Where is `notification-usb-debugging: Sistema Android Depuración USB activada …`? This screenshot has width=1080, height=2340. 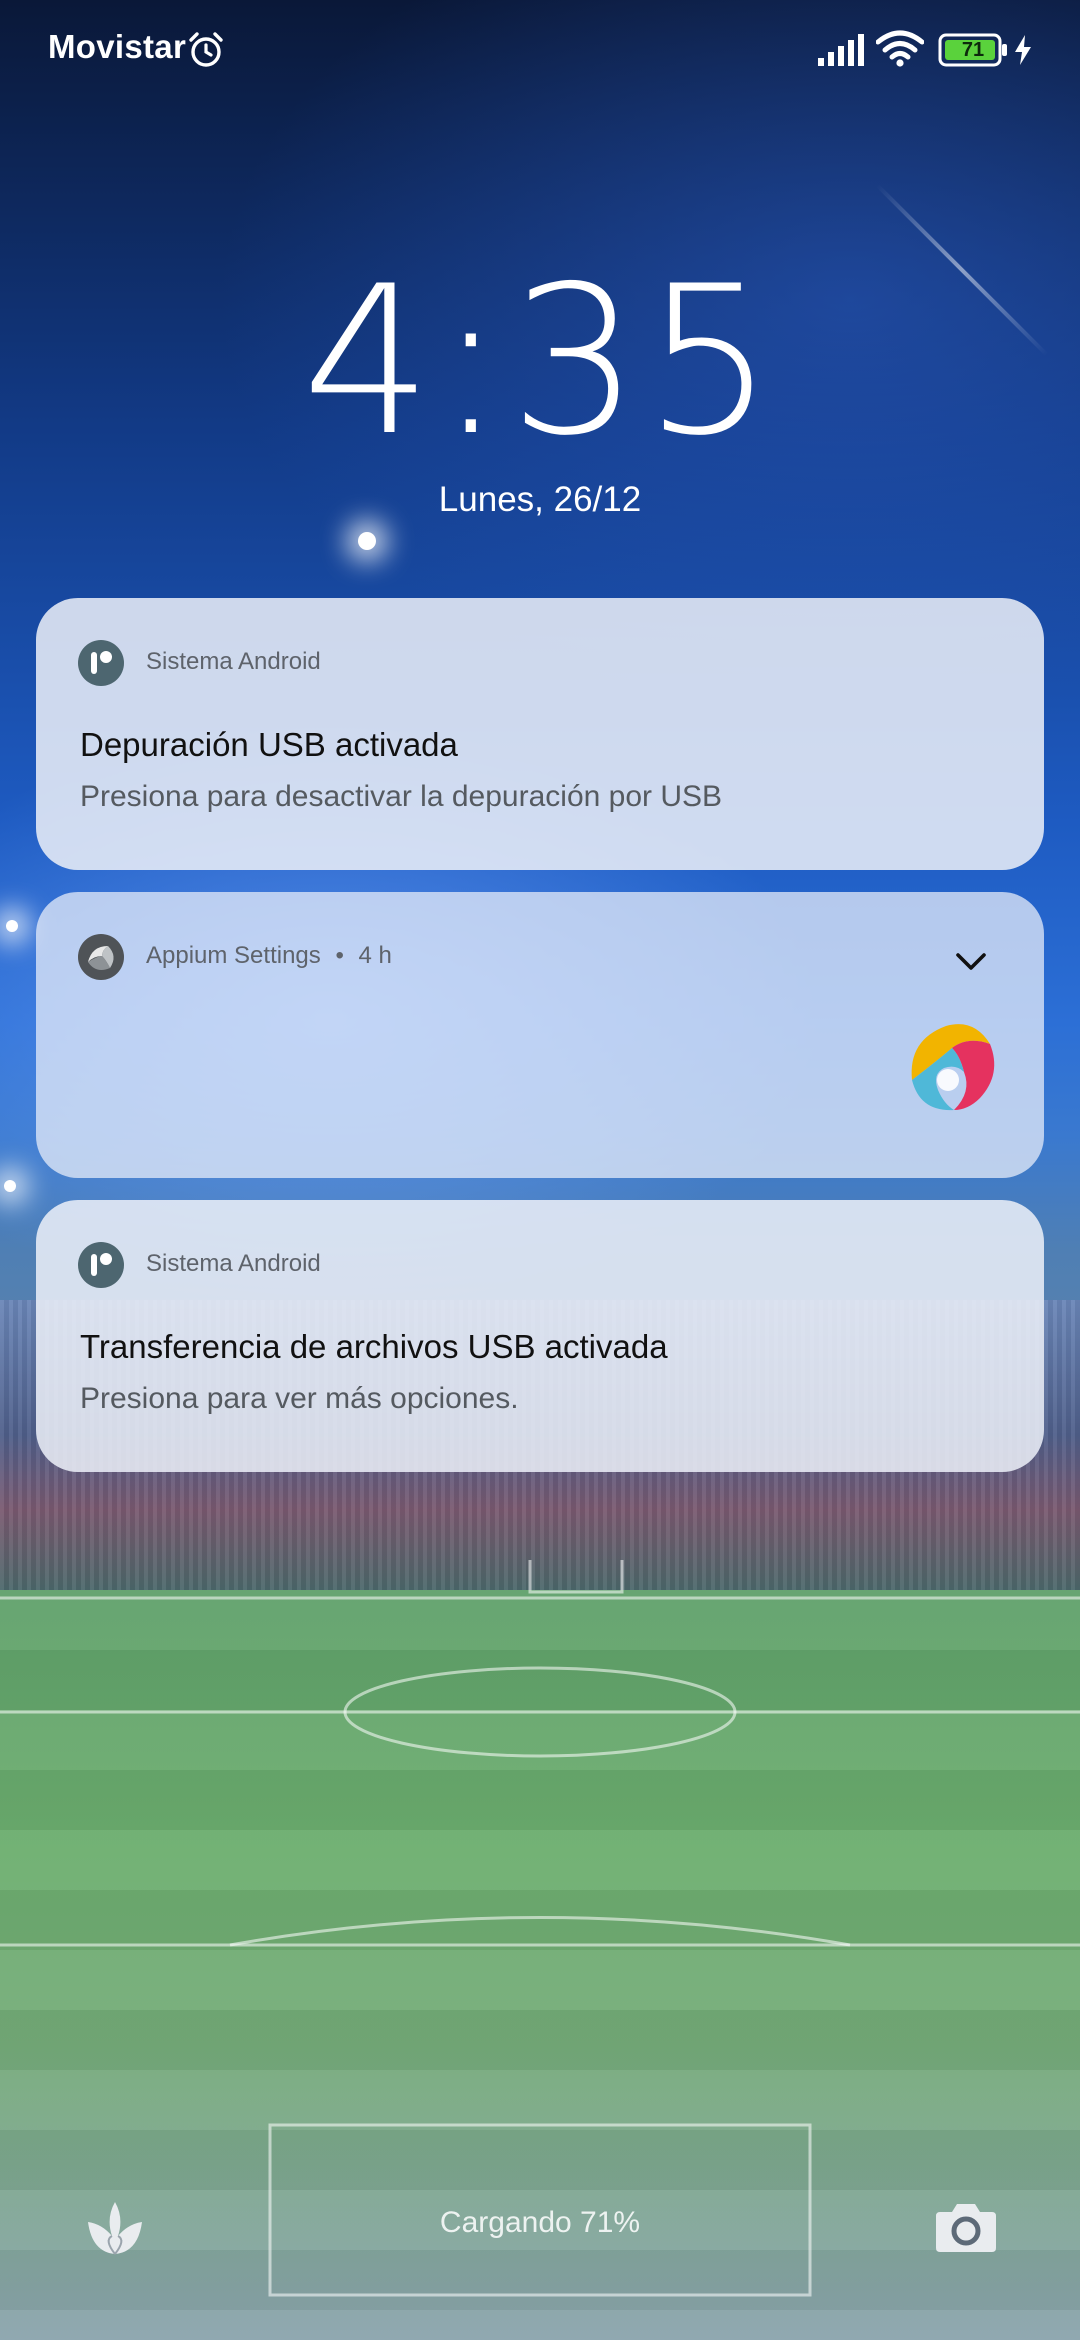 notification-usb-debugging: Sistema Android Depuración USB activada … is located at coordinates (540, 734).